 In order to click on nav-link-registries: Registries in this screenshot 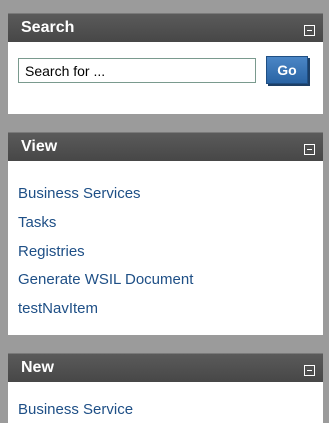, I will do `click(51, 252)`.